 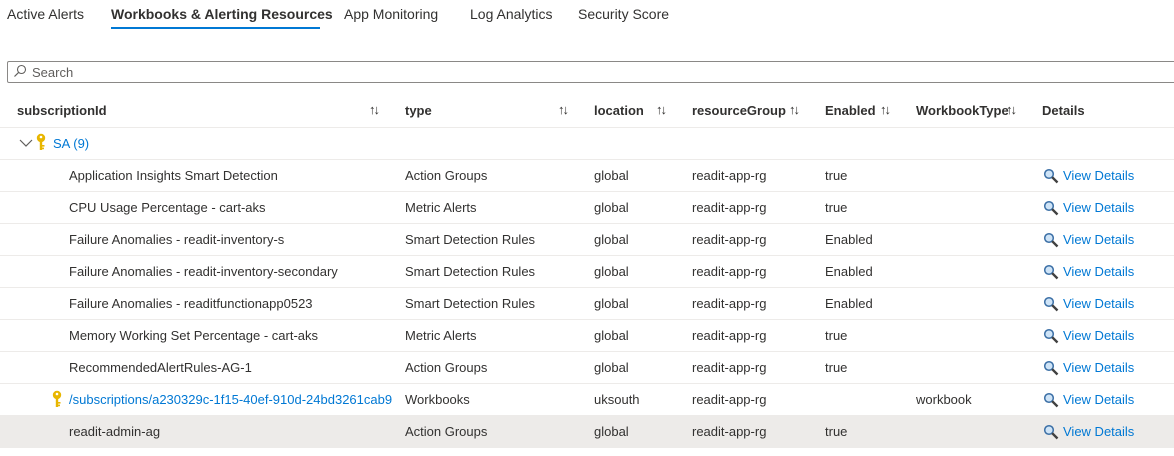 I want to click on chevron-down-icon, so click(x=26, y=143).